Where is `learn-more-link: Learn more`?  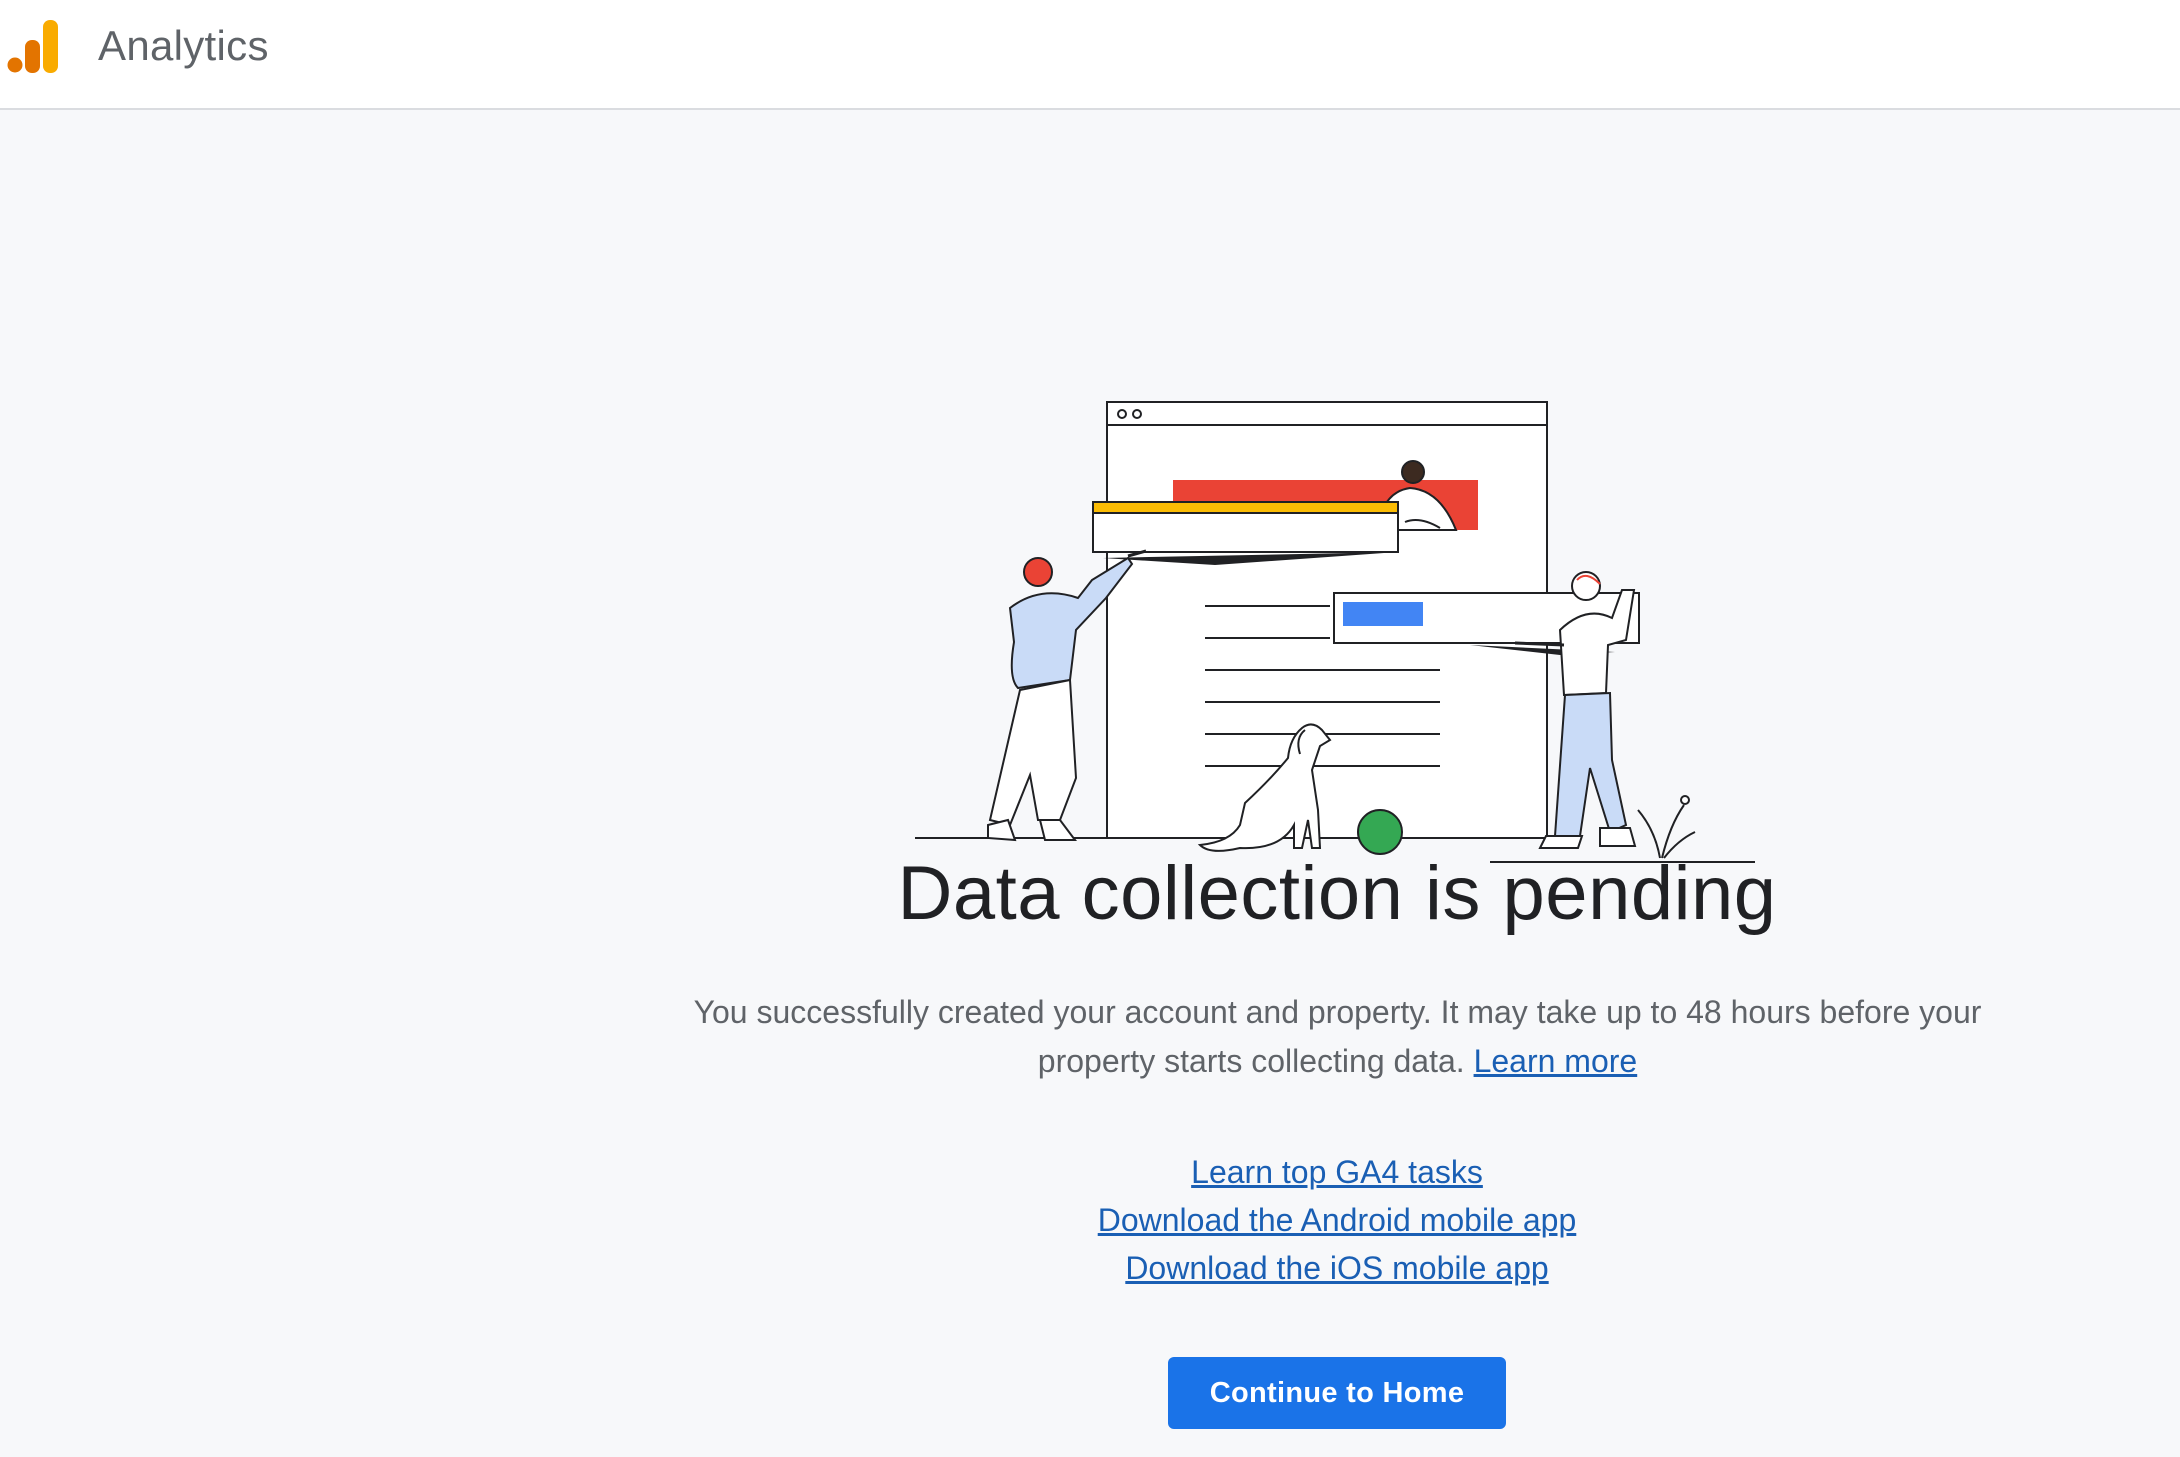
learn-more-link: Learn more is located at coordinates (1556, 1061).